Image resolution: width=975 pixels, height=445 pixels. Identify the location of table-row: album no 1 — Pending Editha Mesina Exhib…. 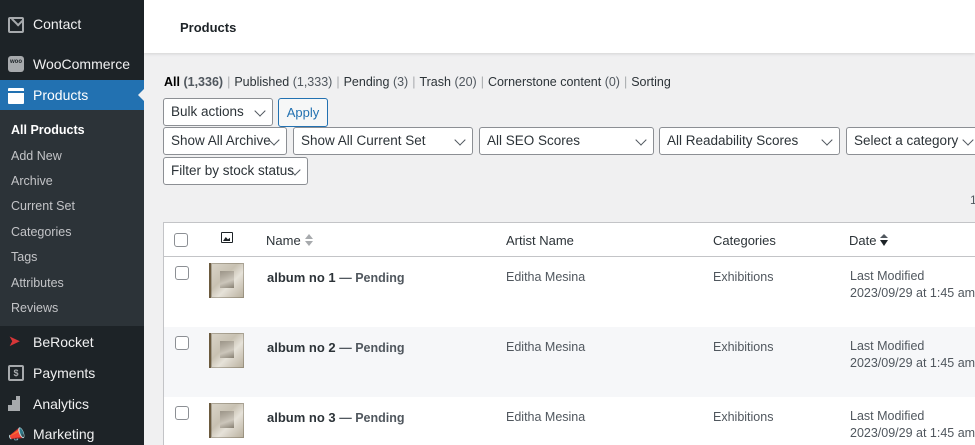
(569, 292).